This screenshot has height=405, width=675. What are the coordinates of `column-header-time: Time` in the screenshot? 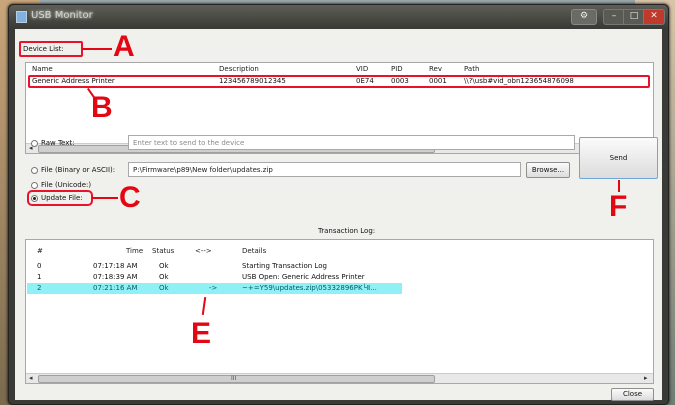 It's located at (134, 251).